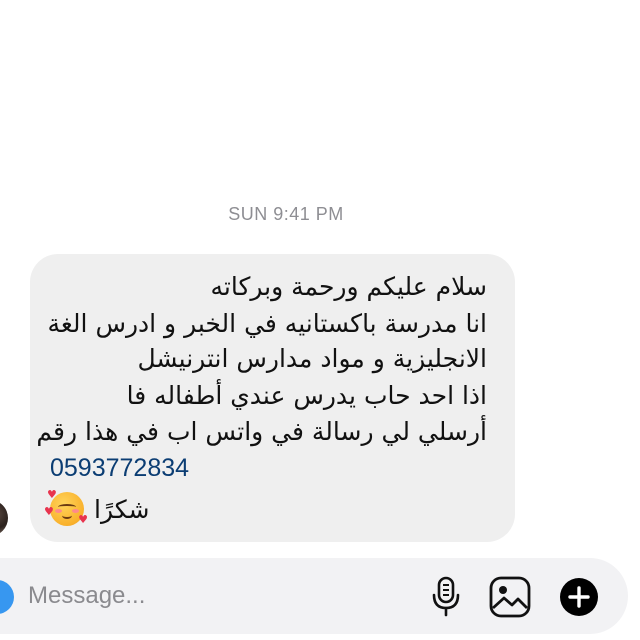  What do you see at coordinates (4, 518) in the screenshot?
I see `sender-avatar` at bounding box center [4, 518].